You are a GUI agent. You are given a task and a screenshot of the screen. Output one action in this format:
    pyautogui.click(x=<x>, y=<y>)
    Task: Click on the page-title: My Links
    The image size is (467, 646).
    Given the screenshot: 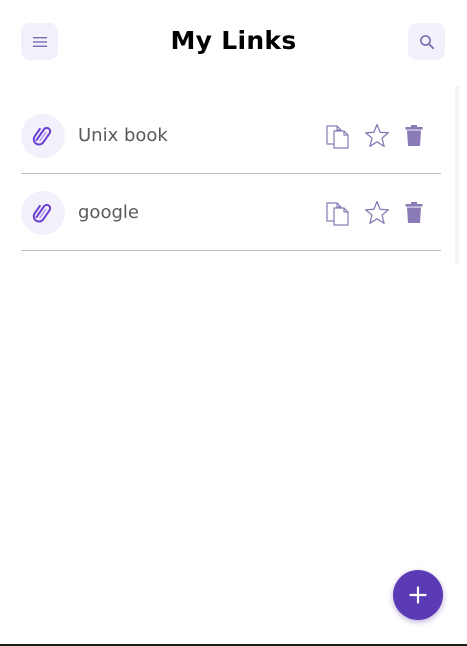 What is the action you would take?
    pyautogui.click(x=233, y=40)
    